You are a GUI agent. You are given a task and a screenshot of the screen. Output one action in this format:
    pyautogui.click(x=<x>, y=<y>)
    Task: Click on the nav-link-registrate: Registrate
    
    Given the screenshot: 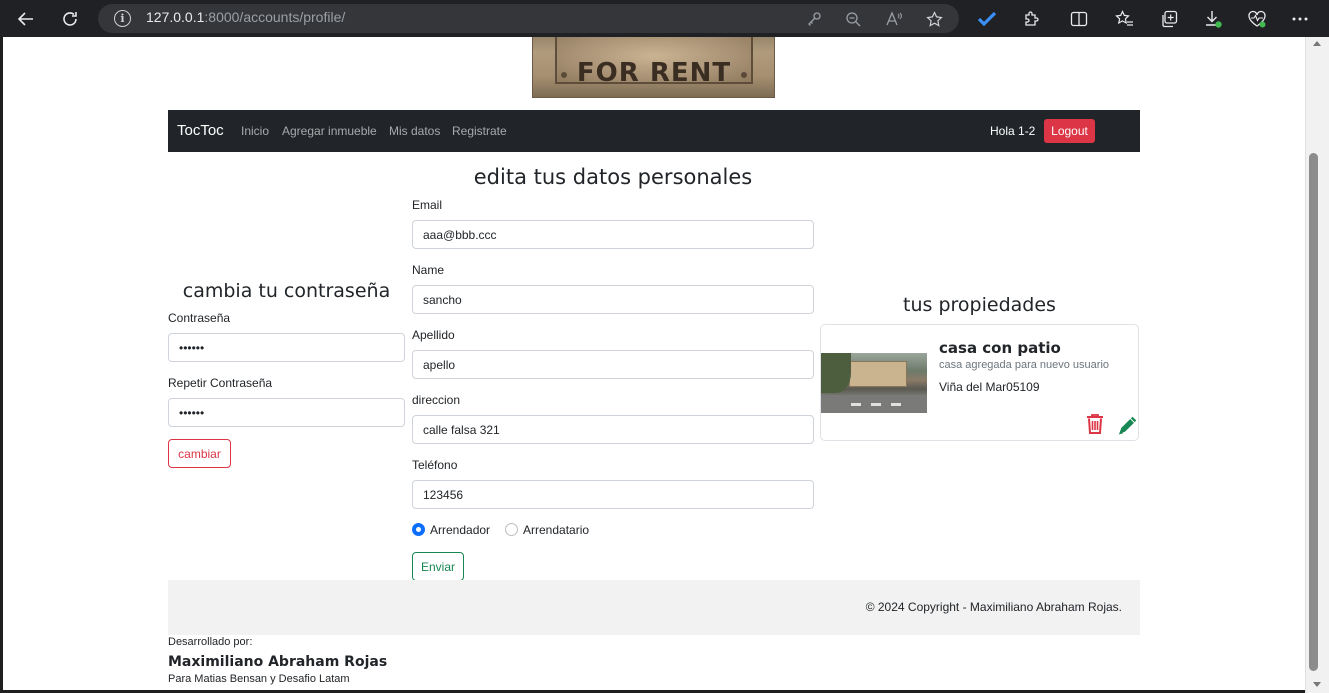 What is the action you would take?
    pyautogui.click(x=479, y=131)
    